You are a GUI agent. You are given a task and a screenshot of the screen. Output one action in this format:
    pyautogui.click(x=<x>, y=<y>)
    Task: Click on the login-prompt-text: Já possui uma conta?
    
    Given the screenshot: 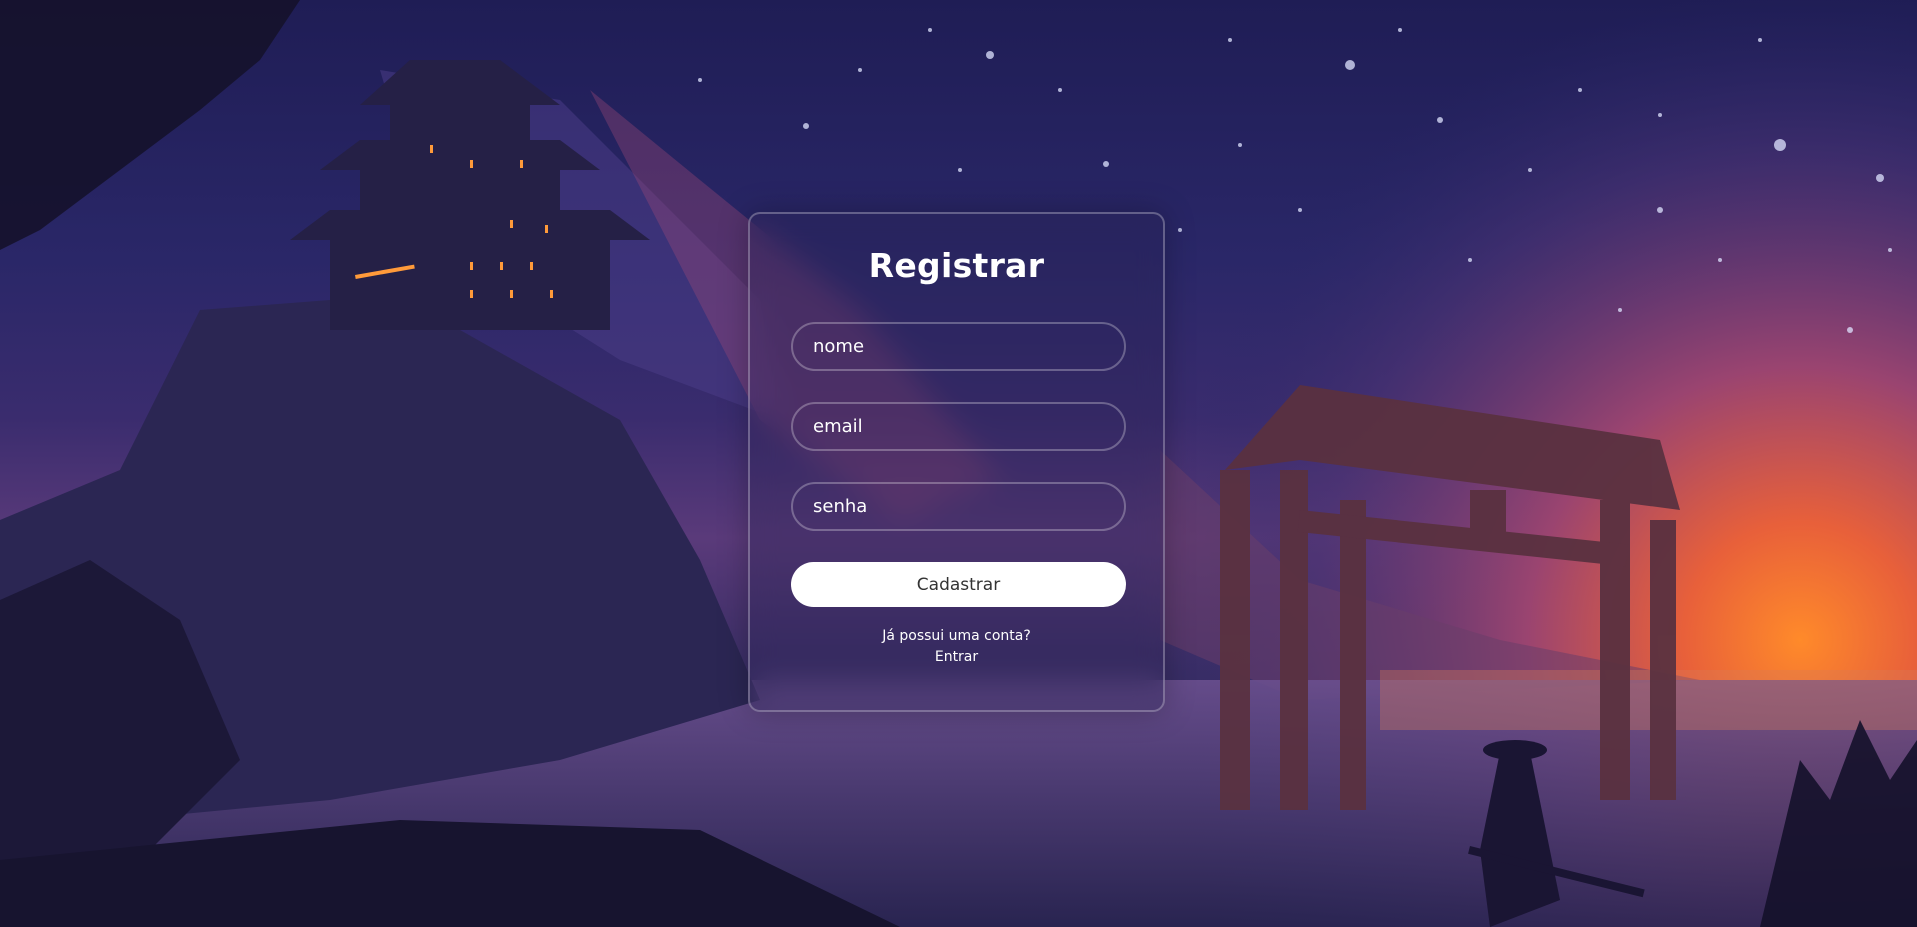 What is the action you would take?
    pyautogui.click(x=956, y=636)
    